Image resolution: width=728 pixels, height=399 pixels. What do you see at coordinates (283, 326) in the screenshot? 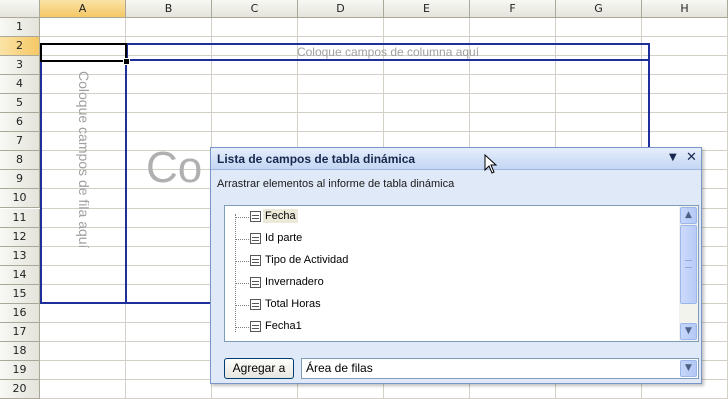
I see `field-label: Fecha1` at bounding box center [283, 326].